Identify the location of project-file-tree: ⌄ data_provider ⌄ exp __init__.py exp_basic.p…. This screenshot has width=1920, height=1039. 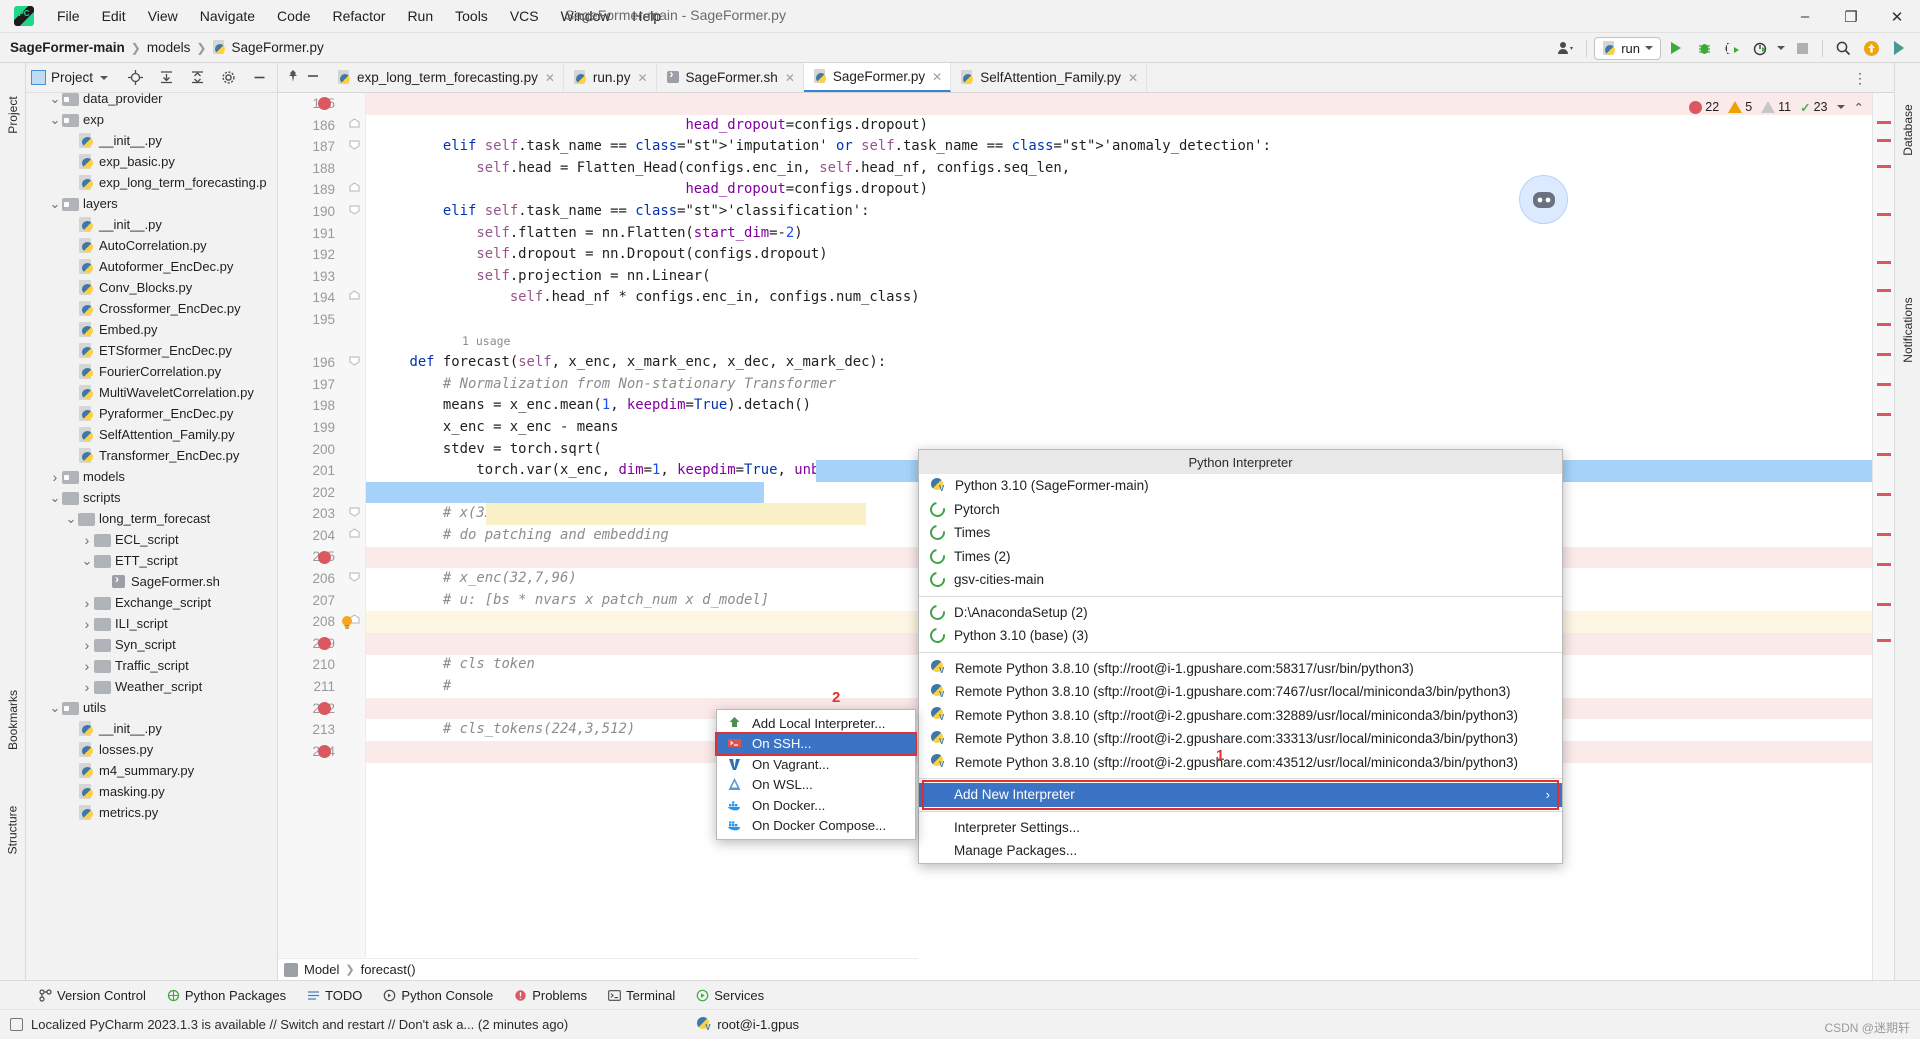
(151, 536).